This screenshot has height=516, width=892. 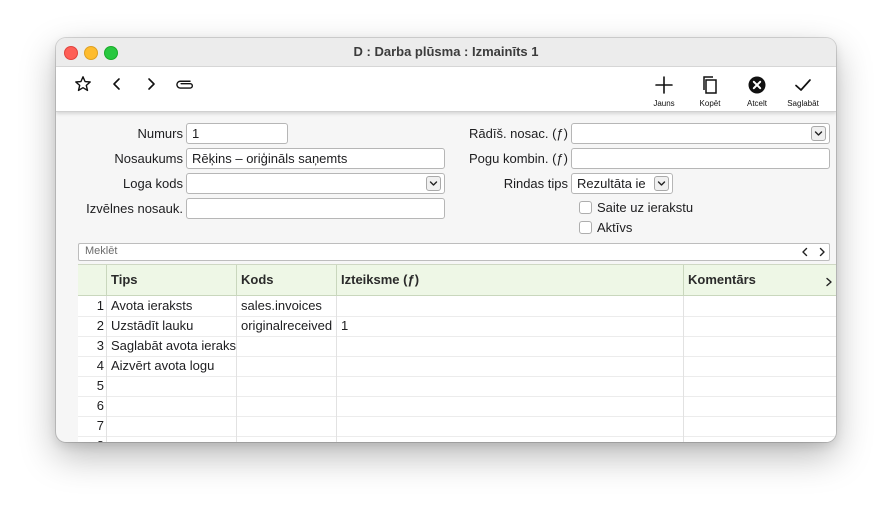 I want to click on row-number: 7, so click(x=100, y=425).